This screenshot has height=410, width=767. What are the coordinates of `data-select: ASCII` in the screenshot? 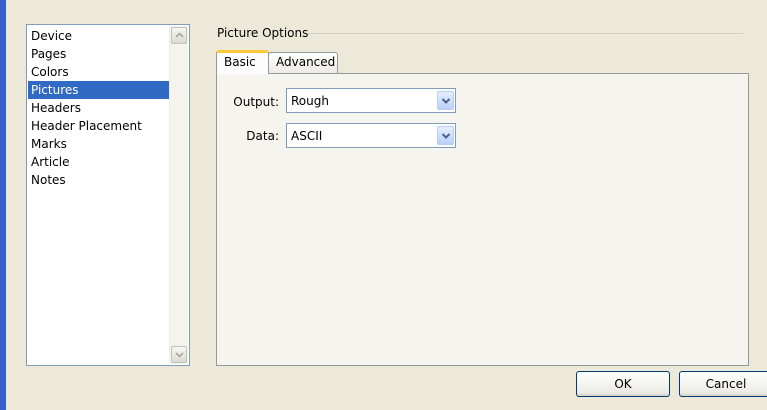 It's located at (371, 135).